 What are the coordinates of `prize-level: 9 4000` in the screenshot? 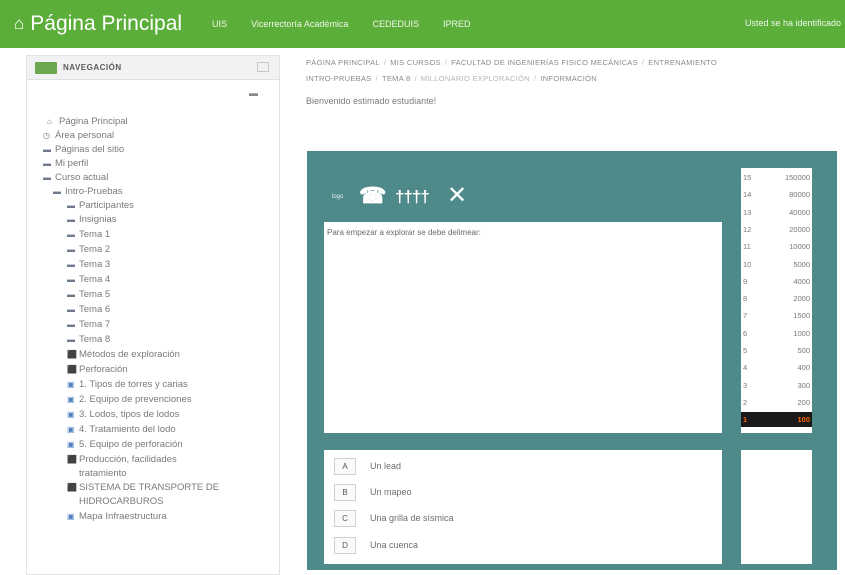 It's located at (776, 281).